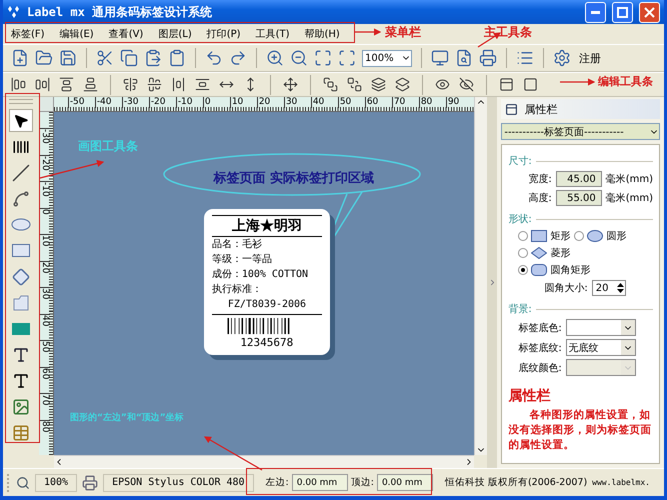 Image resolution: width=667 pixels, height=500 pixels. I want to click on shape-option: 矩形, so click(544, 236).